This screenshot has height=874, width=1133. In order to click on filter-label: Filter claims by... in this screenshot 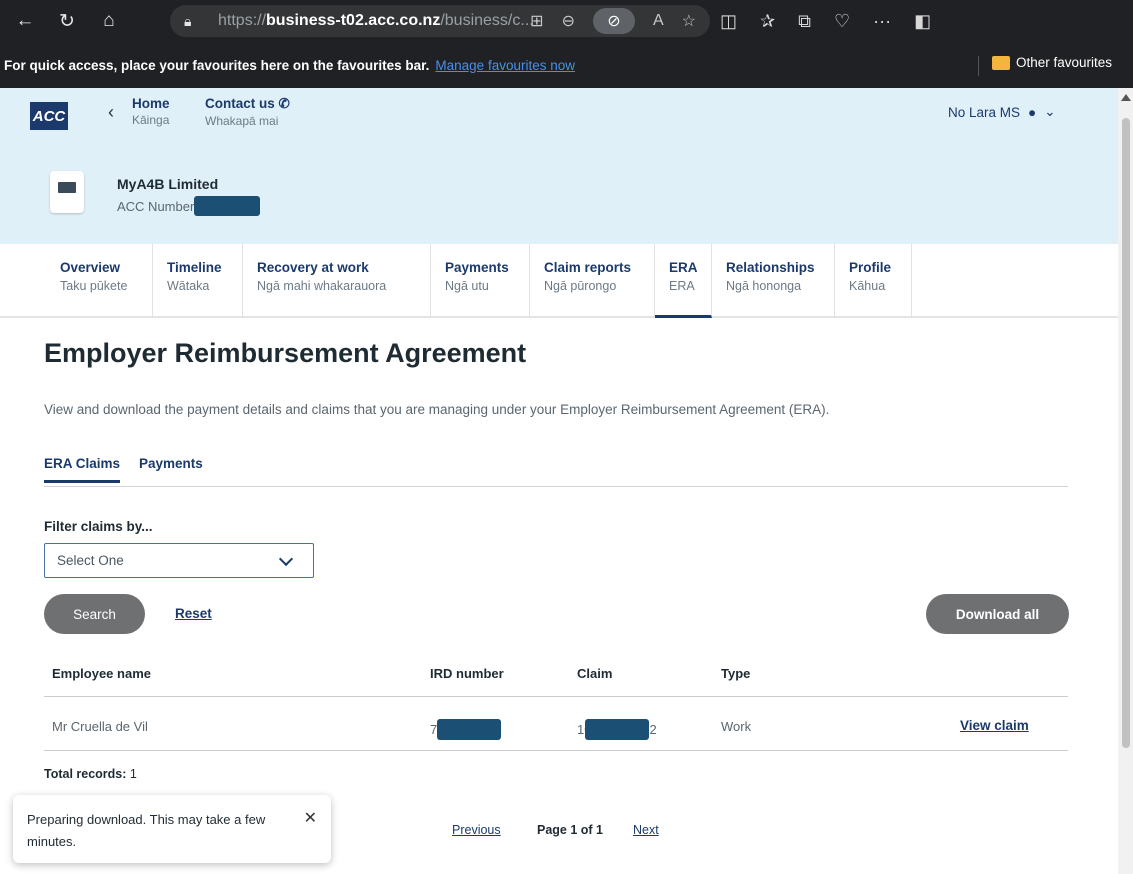, I will do `click(98, 526)`.